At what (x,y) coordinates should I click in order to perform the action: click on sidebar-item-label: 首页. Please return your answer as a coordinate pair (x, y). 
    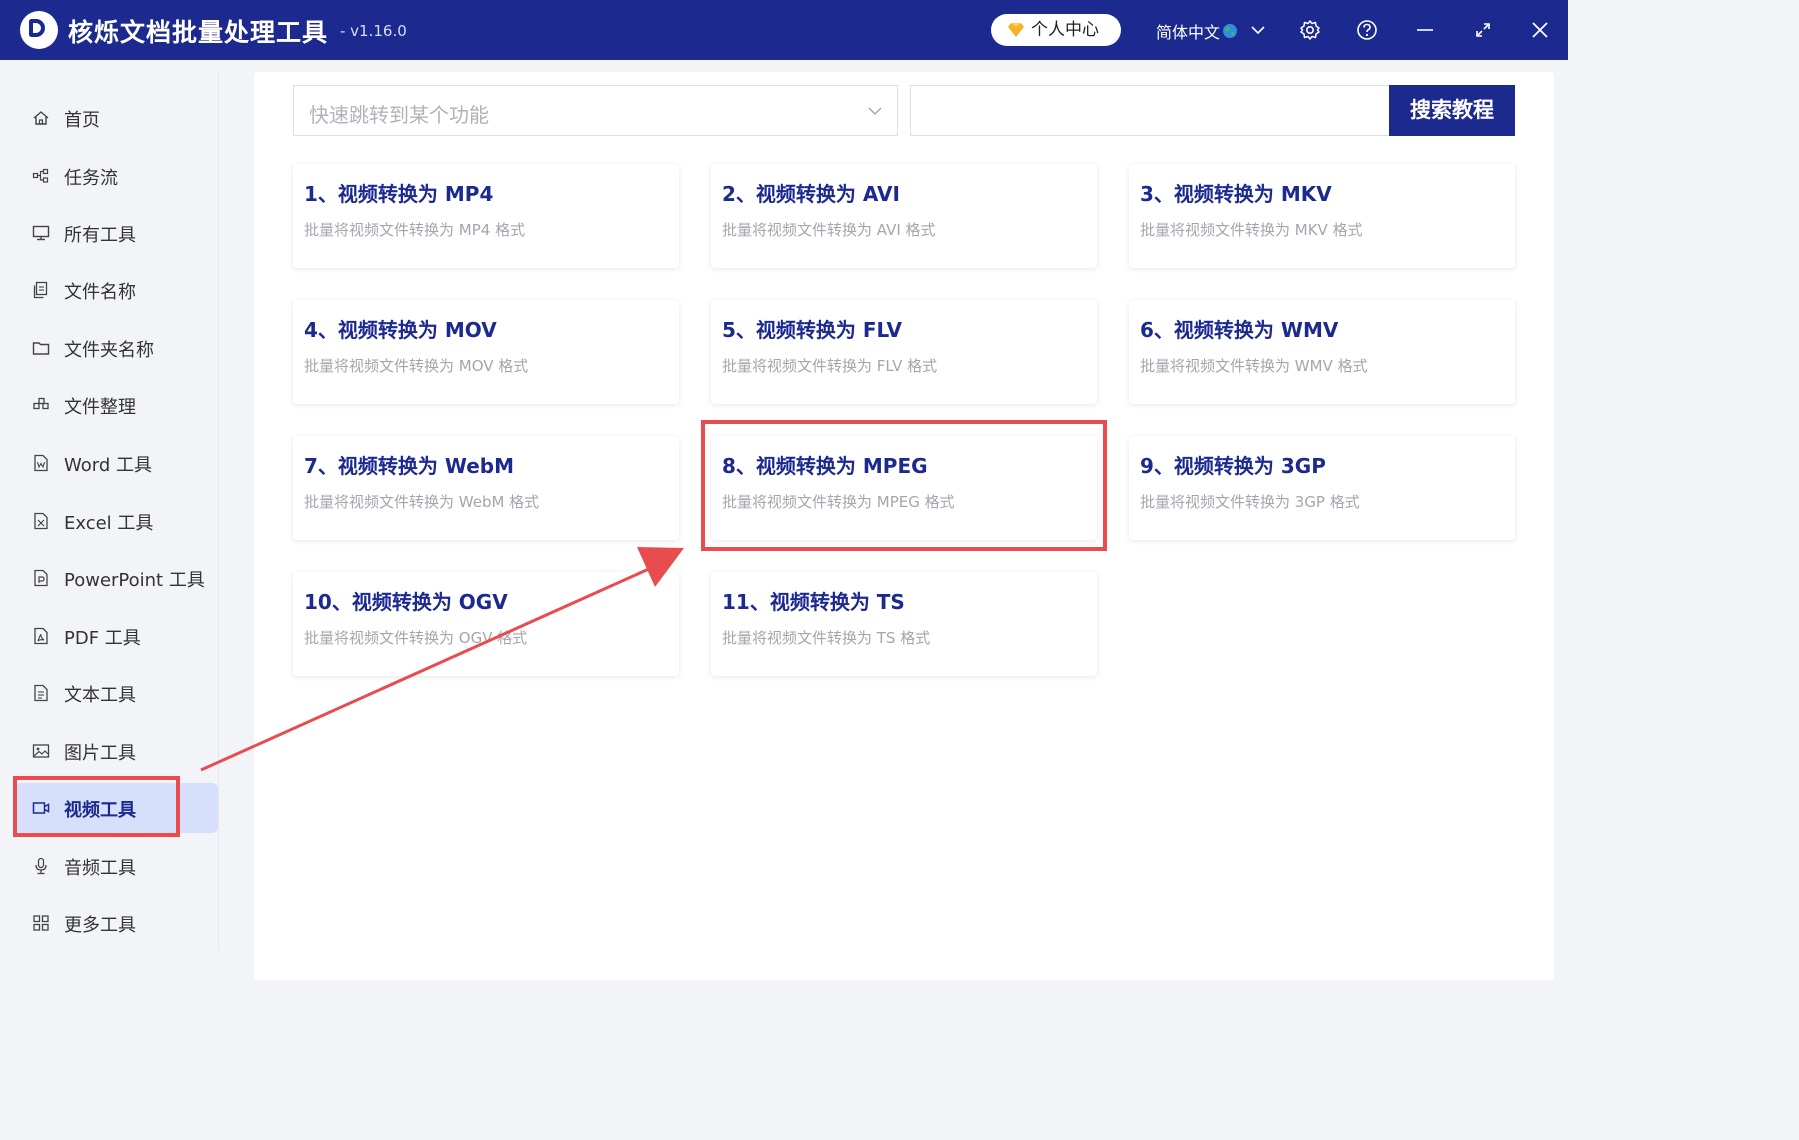
    Looking at the image, I should click on (82, 120).